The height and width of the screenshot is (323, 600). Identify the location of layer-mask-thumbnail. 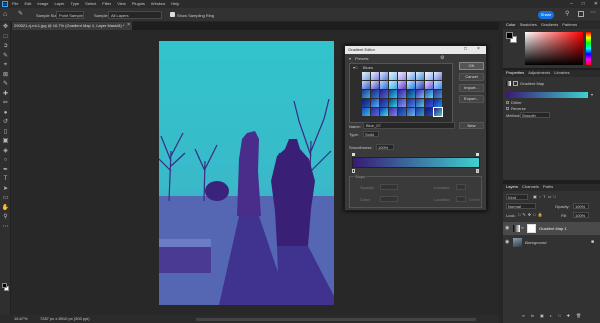
(531, 228).